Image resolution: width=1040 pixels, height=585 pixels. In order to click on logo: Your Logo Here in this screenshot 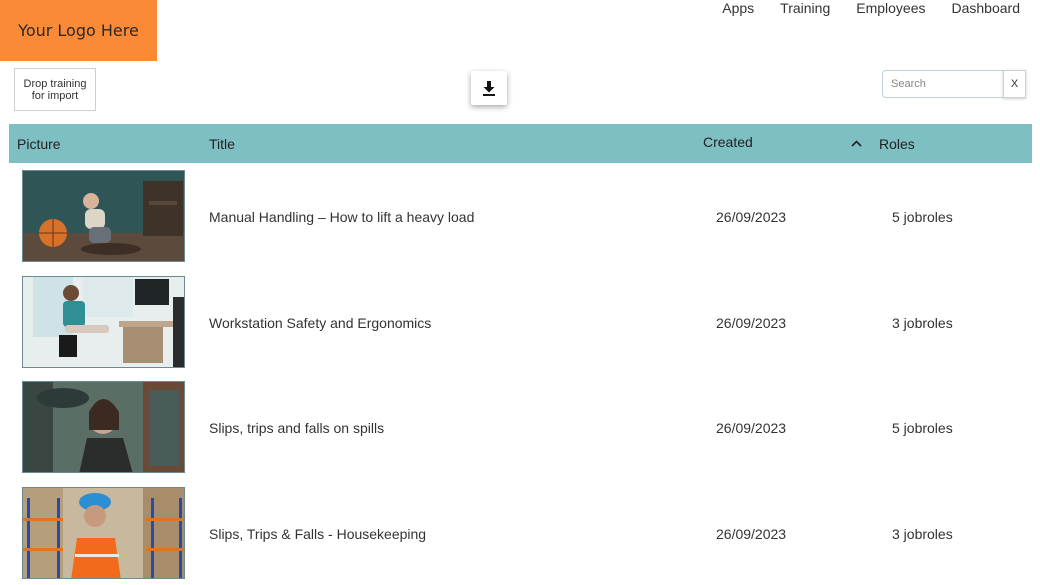, I will do `click(78, 30)`.